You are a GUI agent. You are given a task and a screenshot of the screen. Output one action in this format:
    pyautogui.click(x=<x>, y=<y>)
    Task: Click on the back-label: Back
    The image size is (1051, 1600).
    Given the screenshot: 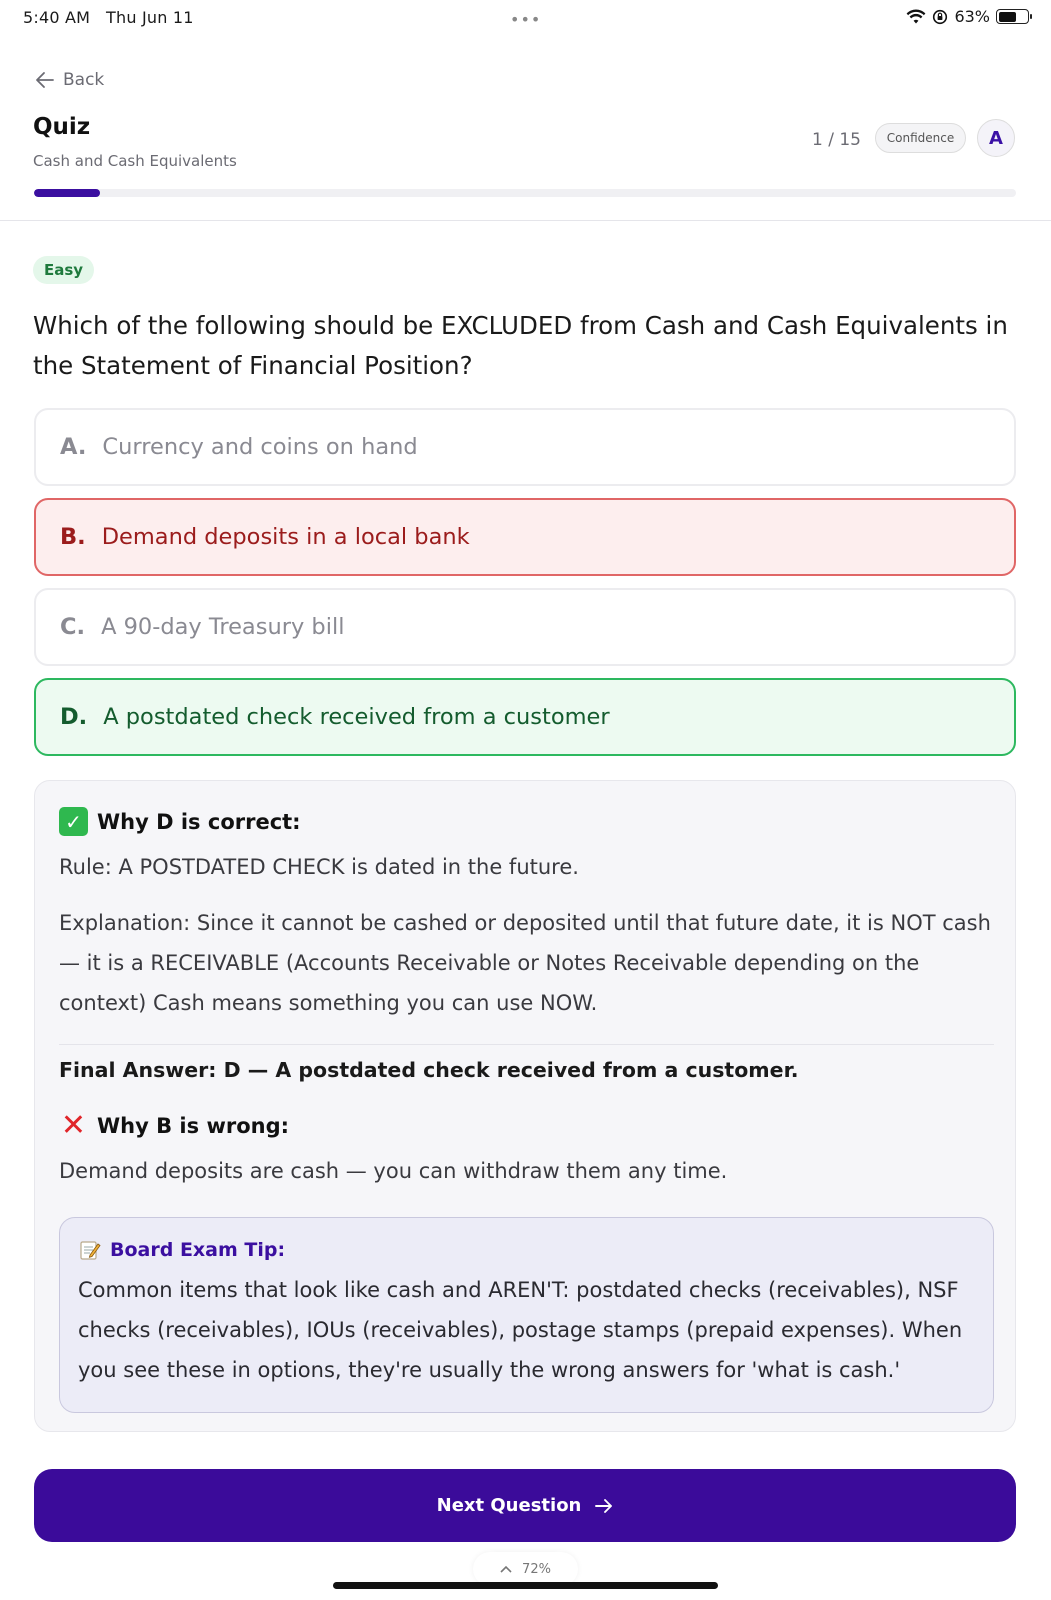 What is the action you would take?
    pyautogui.click(x=84, y=80)
    